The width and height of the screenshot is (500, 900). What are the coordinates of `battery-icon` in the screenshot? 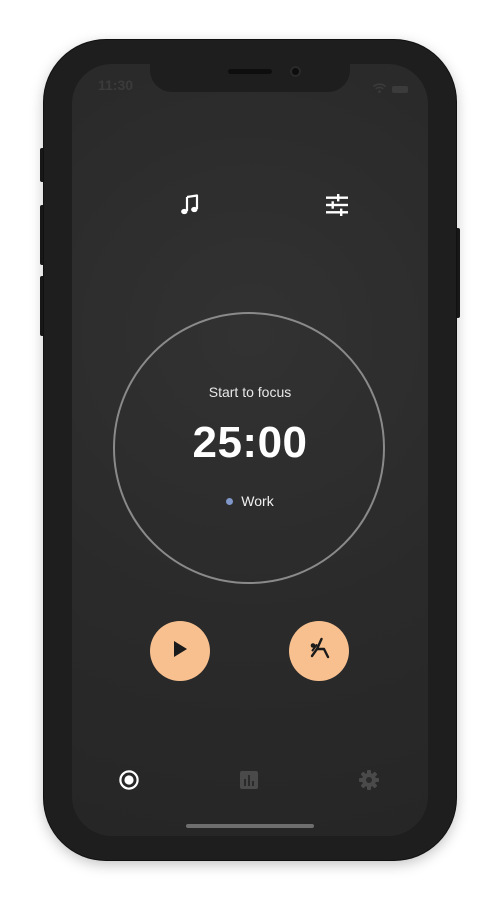 It's located at (400, 89).